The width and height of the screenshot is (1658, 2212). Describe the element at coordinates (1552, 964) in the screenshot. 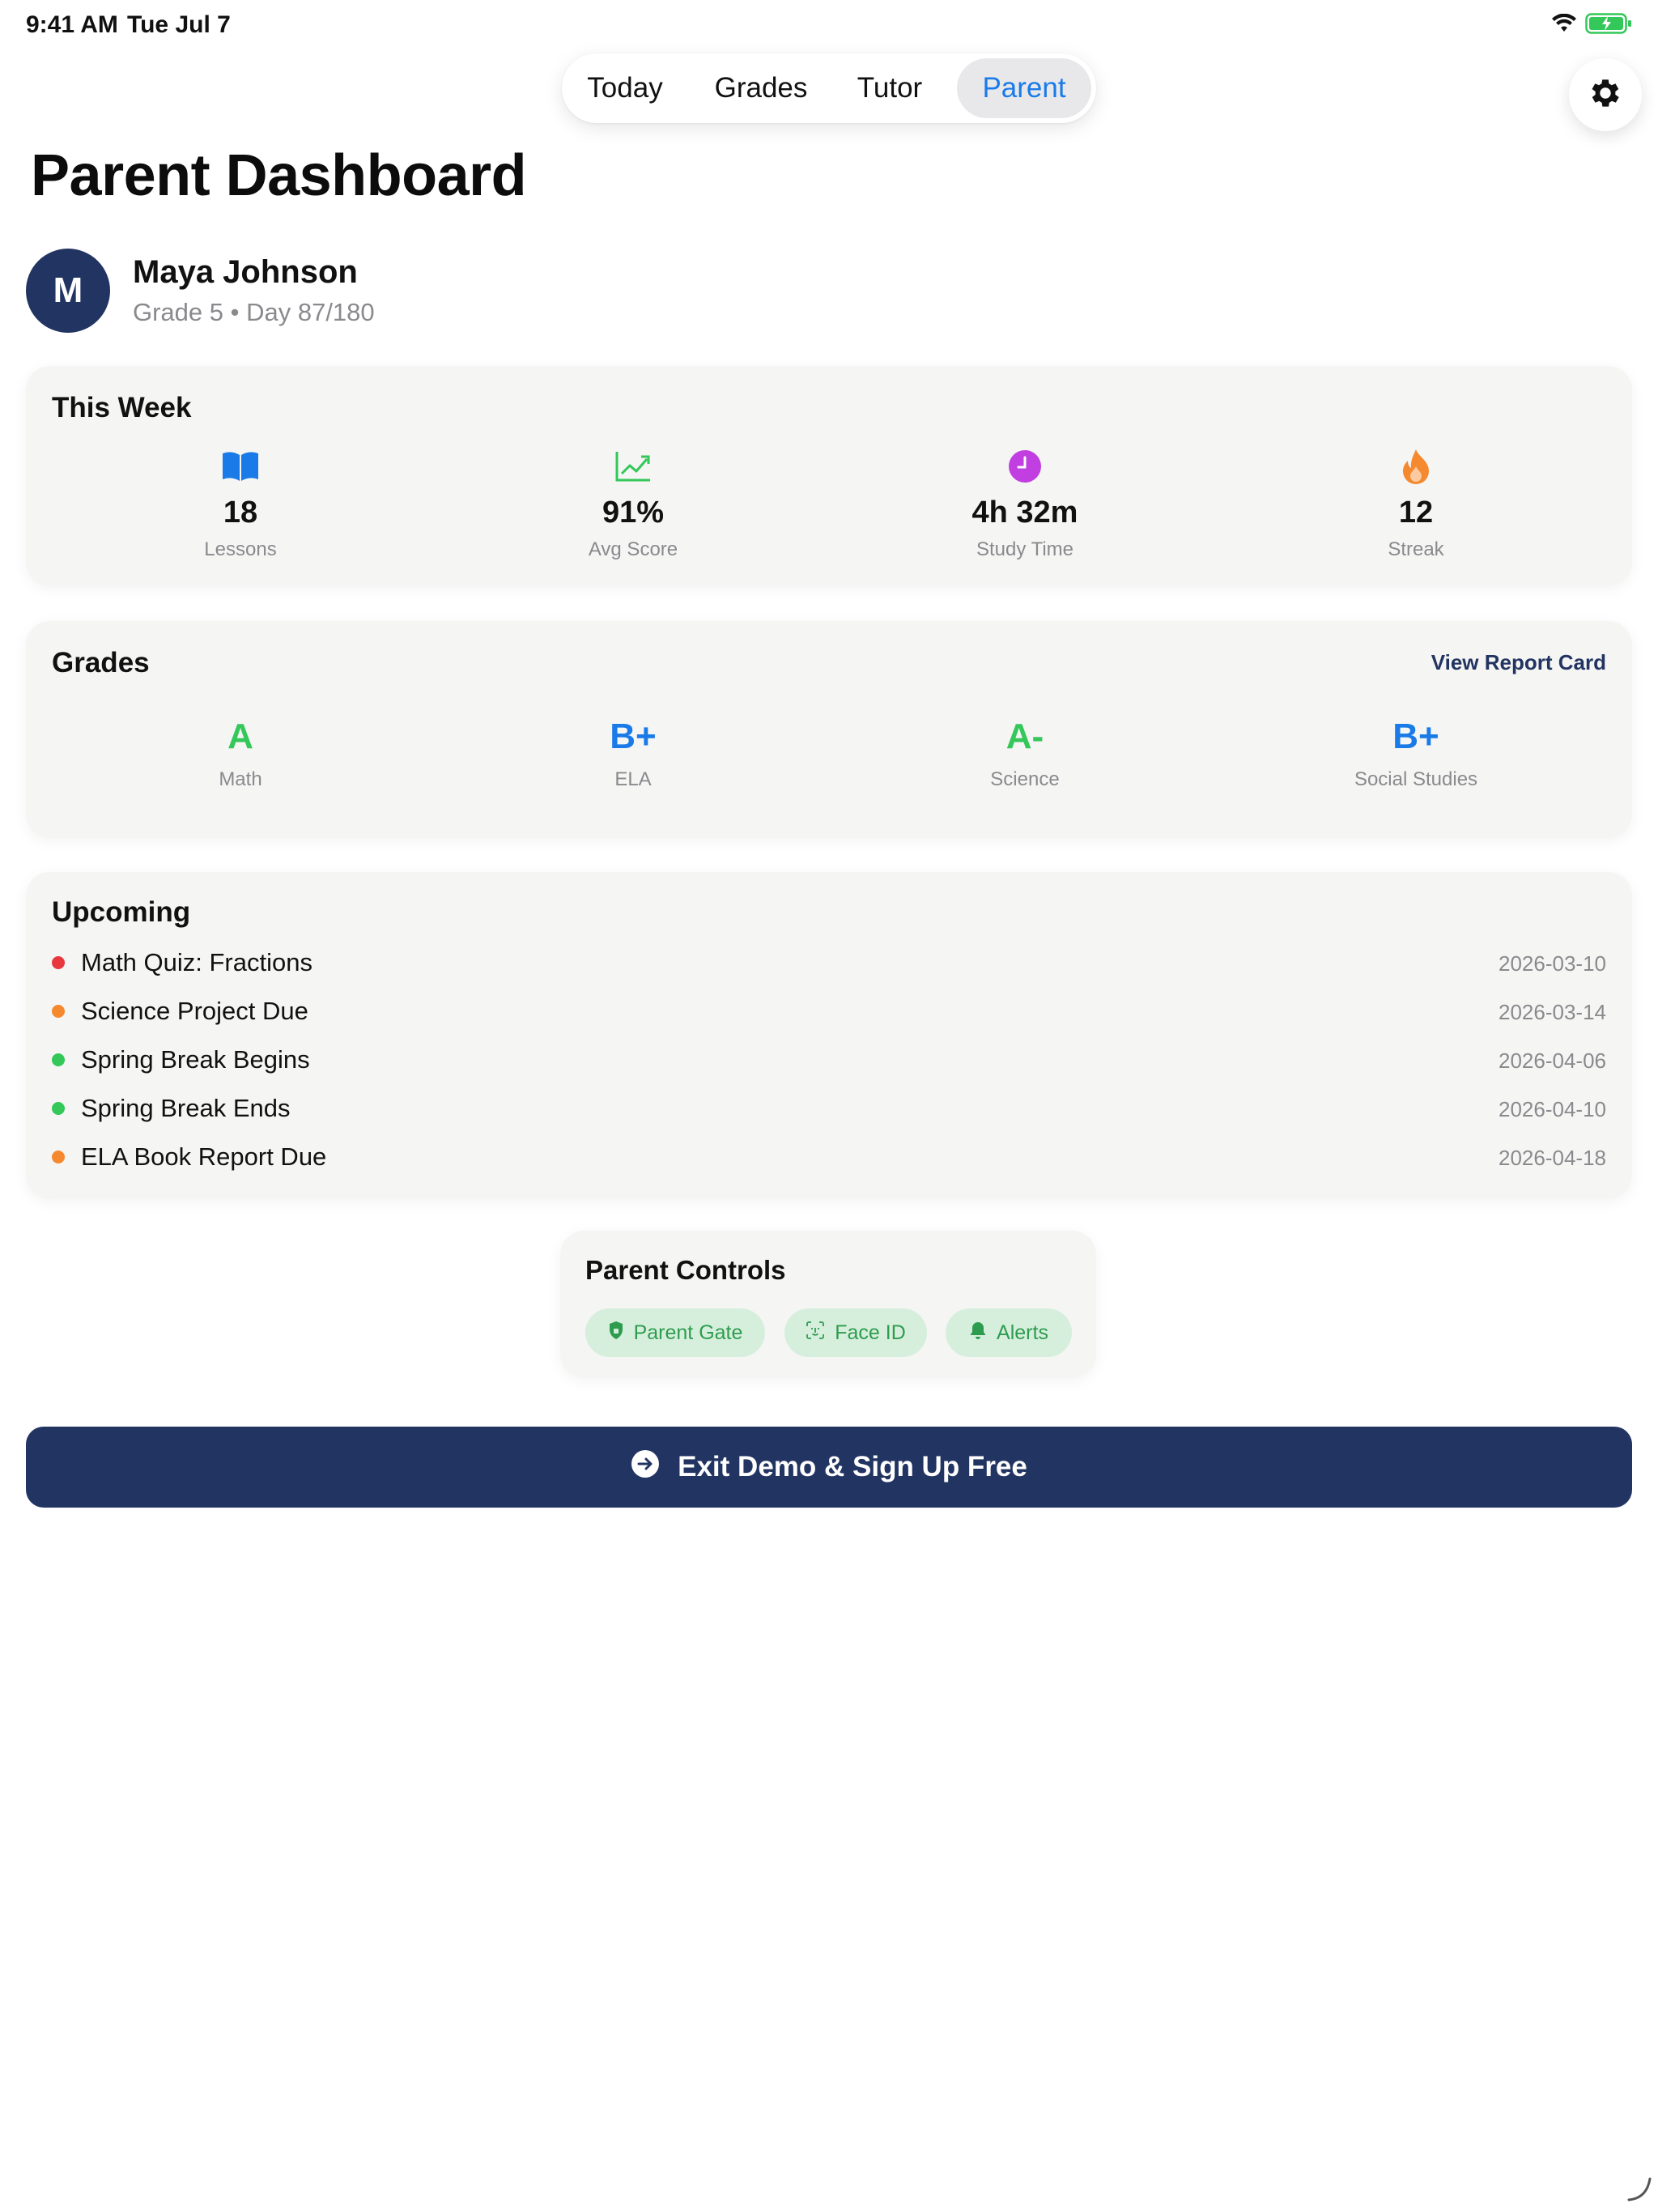

I see `upcoming-item-date: 2026-03-10` at that location.